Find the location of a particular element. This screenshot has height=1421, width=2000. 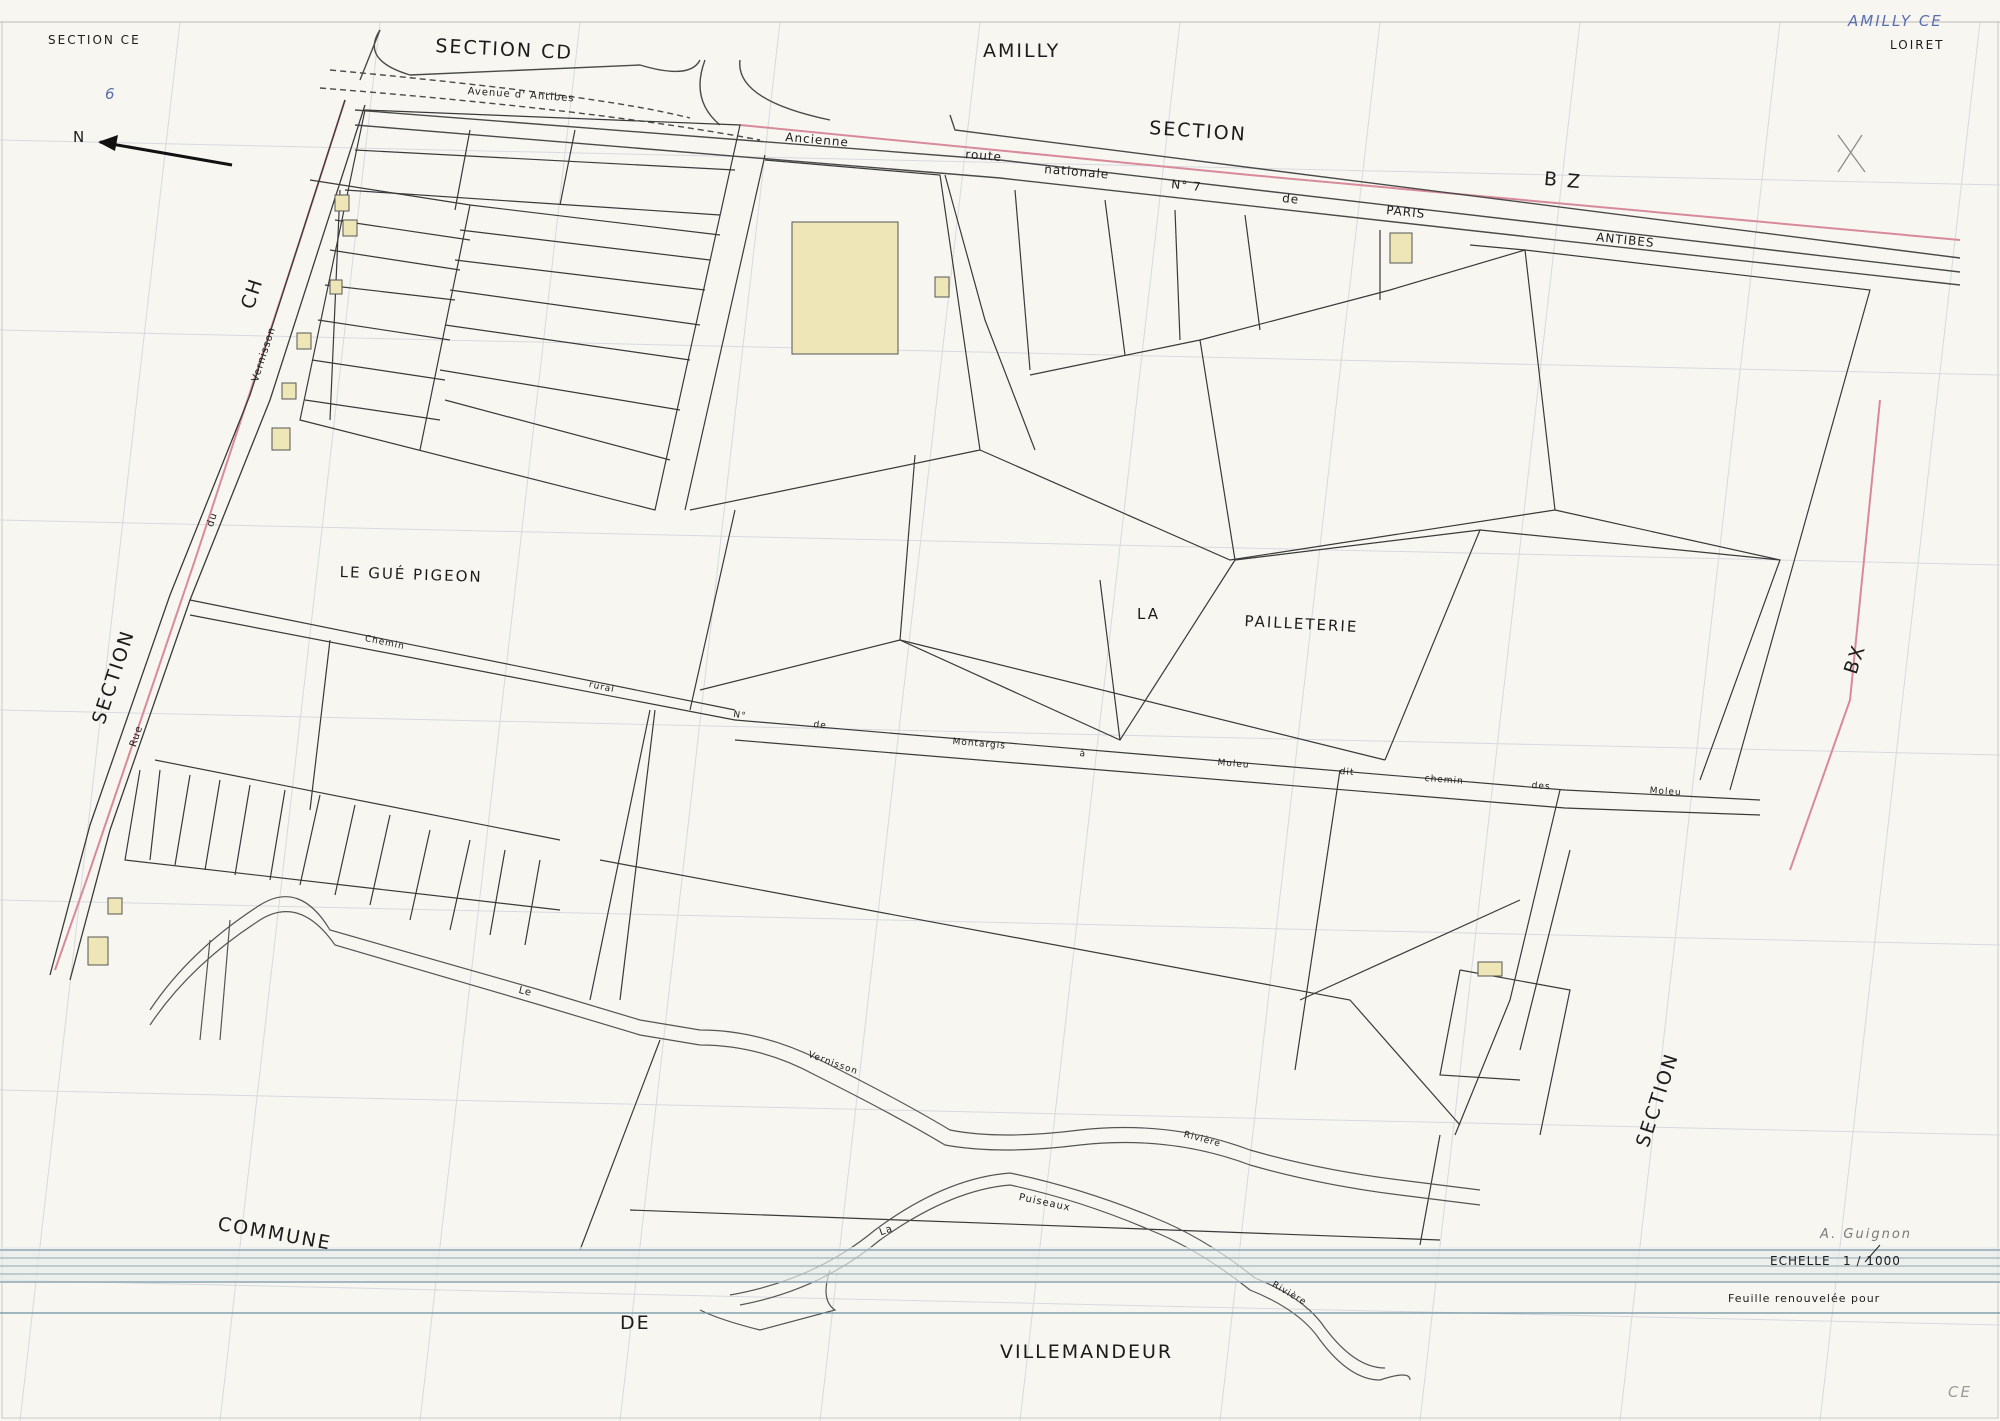

road-rn7 is located at coordinates (1140, 157).